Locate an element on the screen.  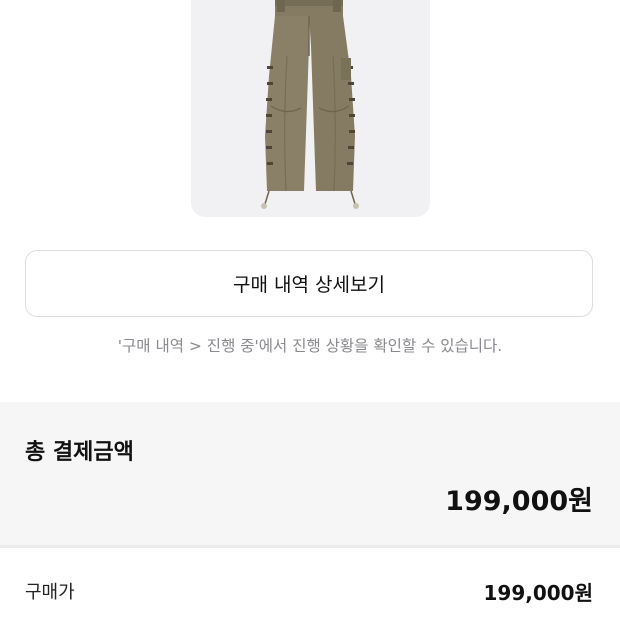
progress-hint-text: '구매 내역 > 진행 중'에서 진행 상황을 확인할 수 있습니다. is located at coordinates (310, 346).